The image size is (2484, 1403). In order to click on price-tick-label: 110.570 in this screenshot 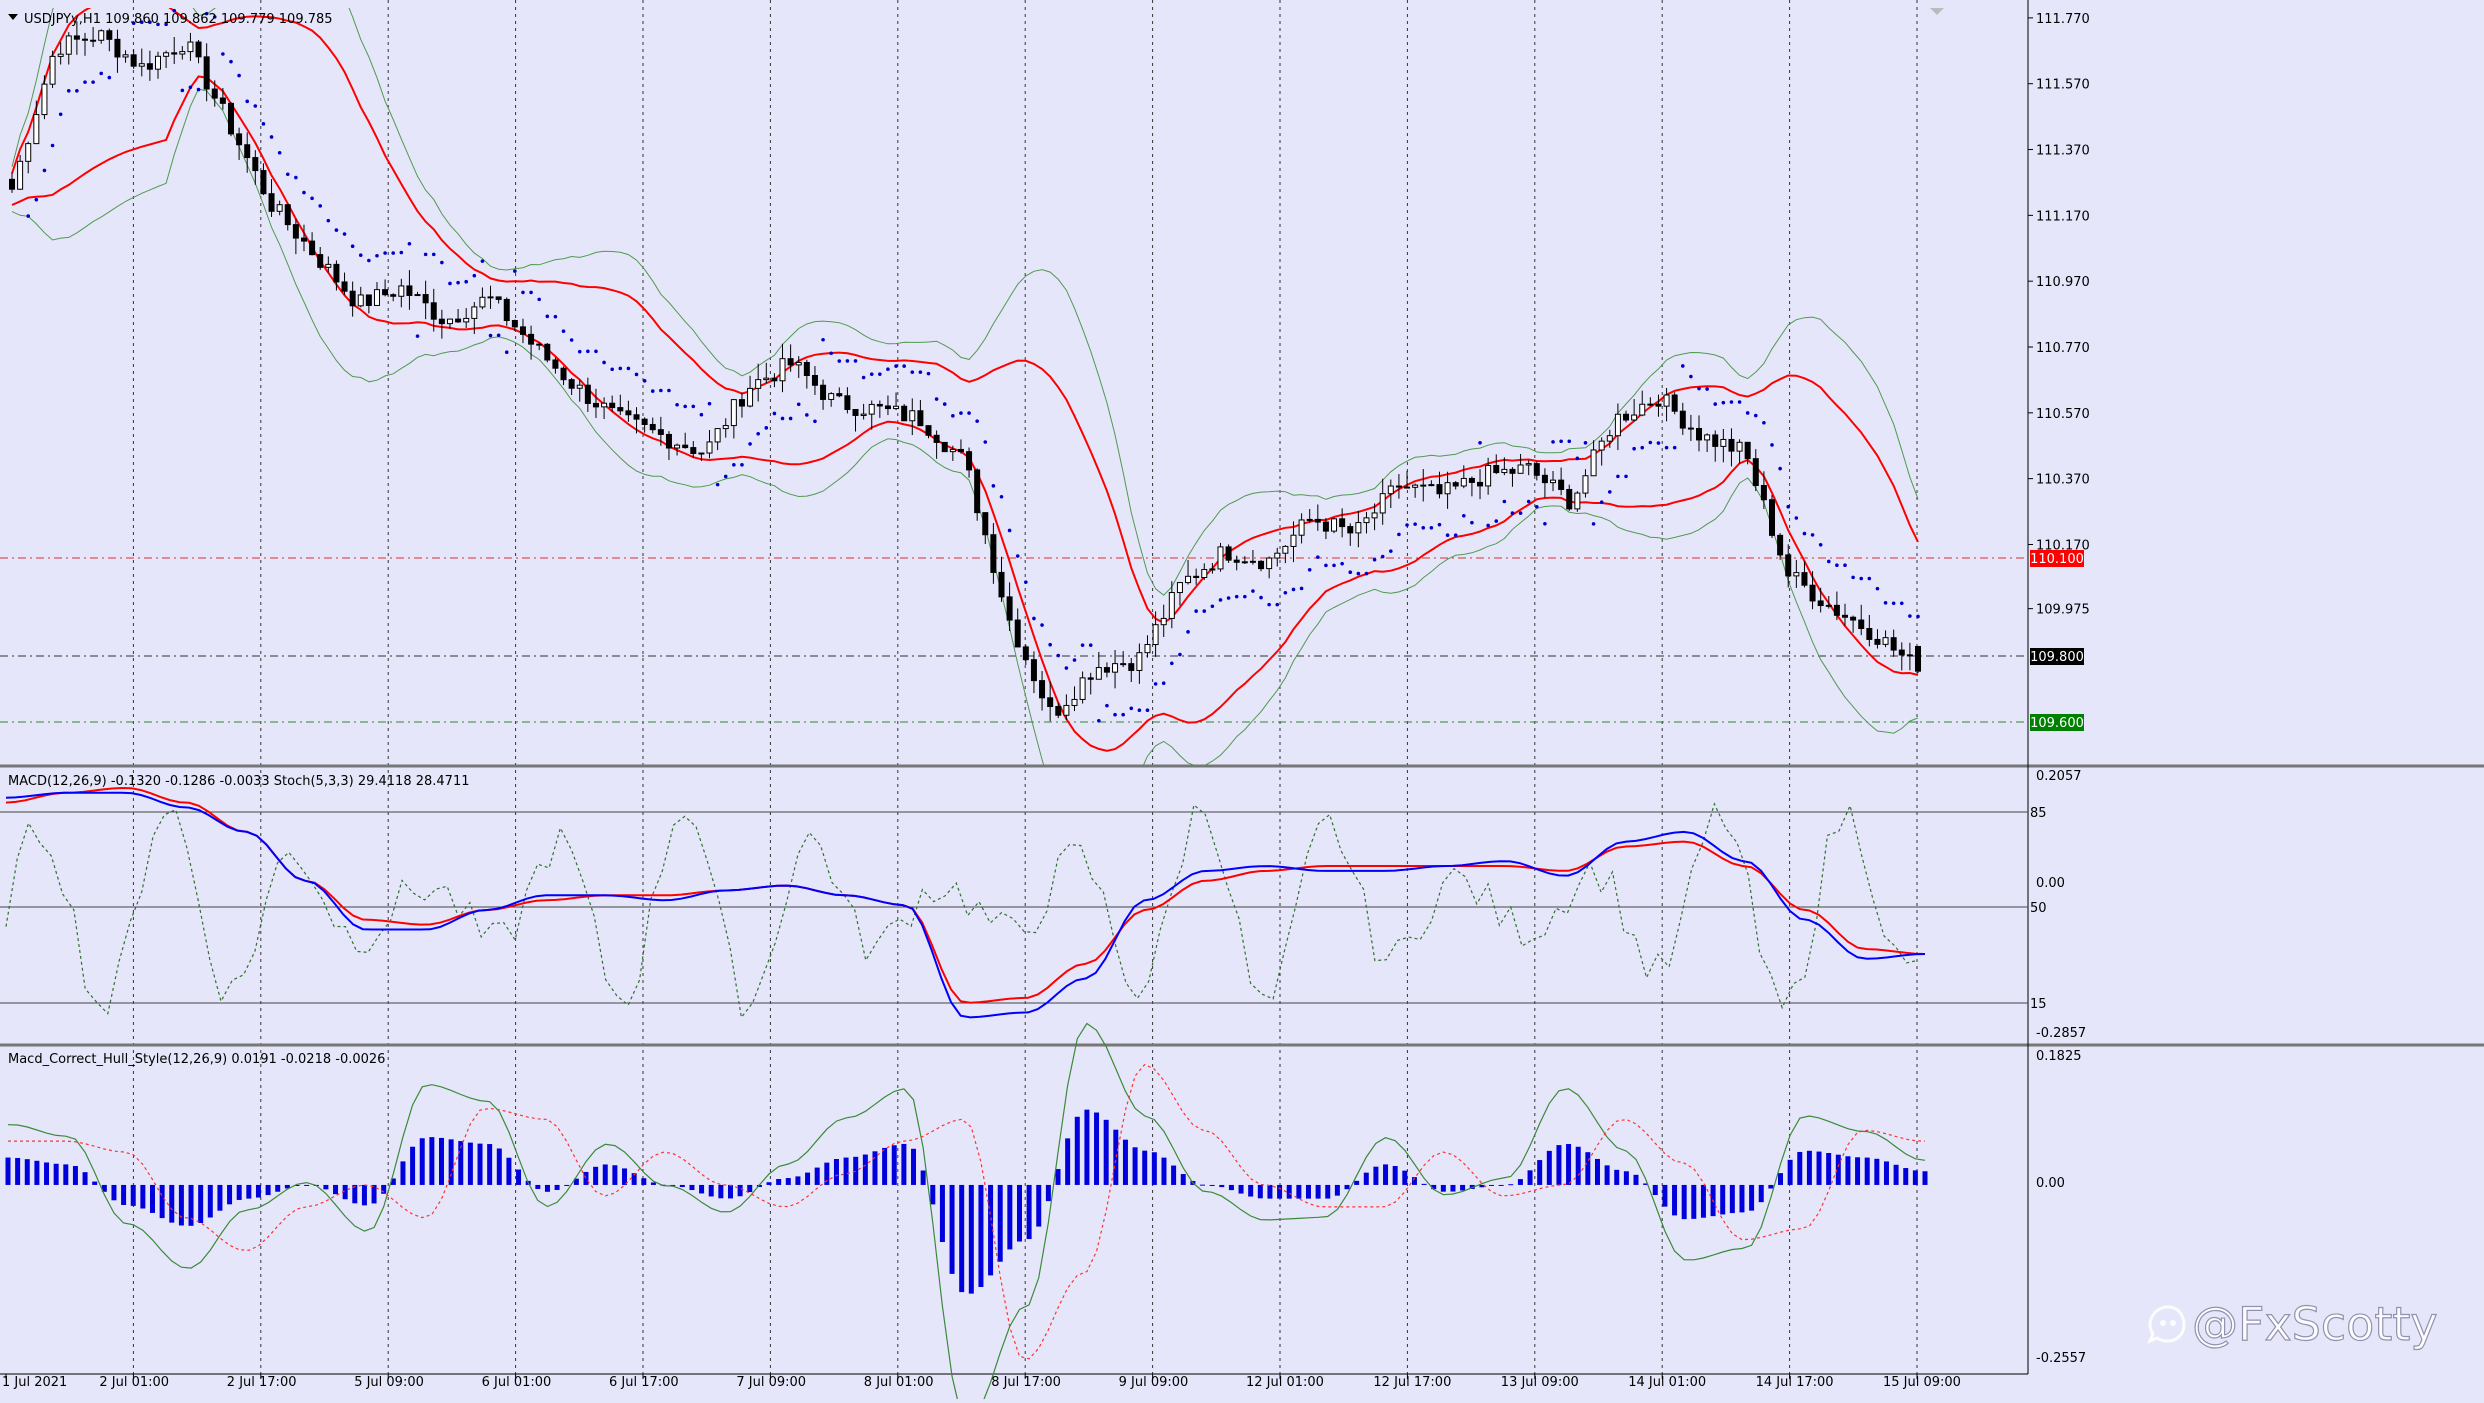, I will do `click(2063, 414)`.